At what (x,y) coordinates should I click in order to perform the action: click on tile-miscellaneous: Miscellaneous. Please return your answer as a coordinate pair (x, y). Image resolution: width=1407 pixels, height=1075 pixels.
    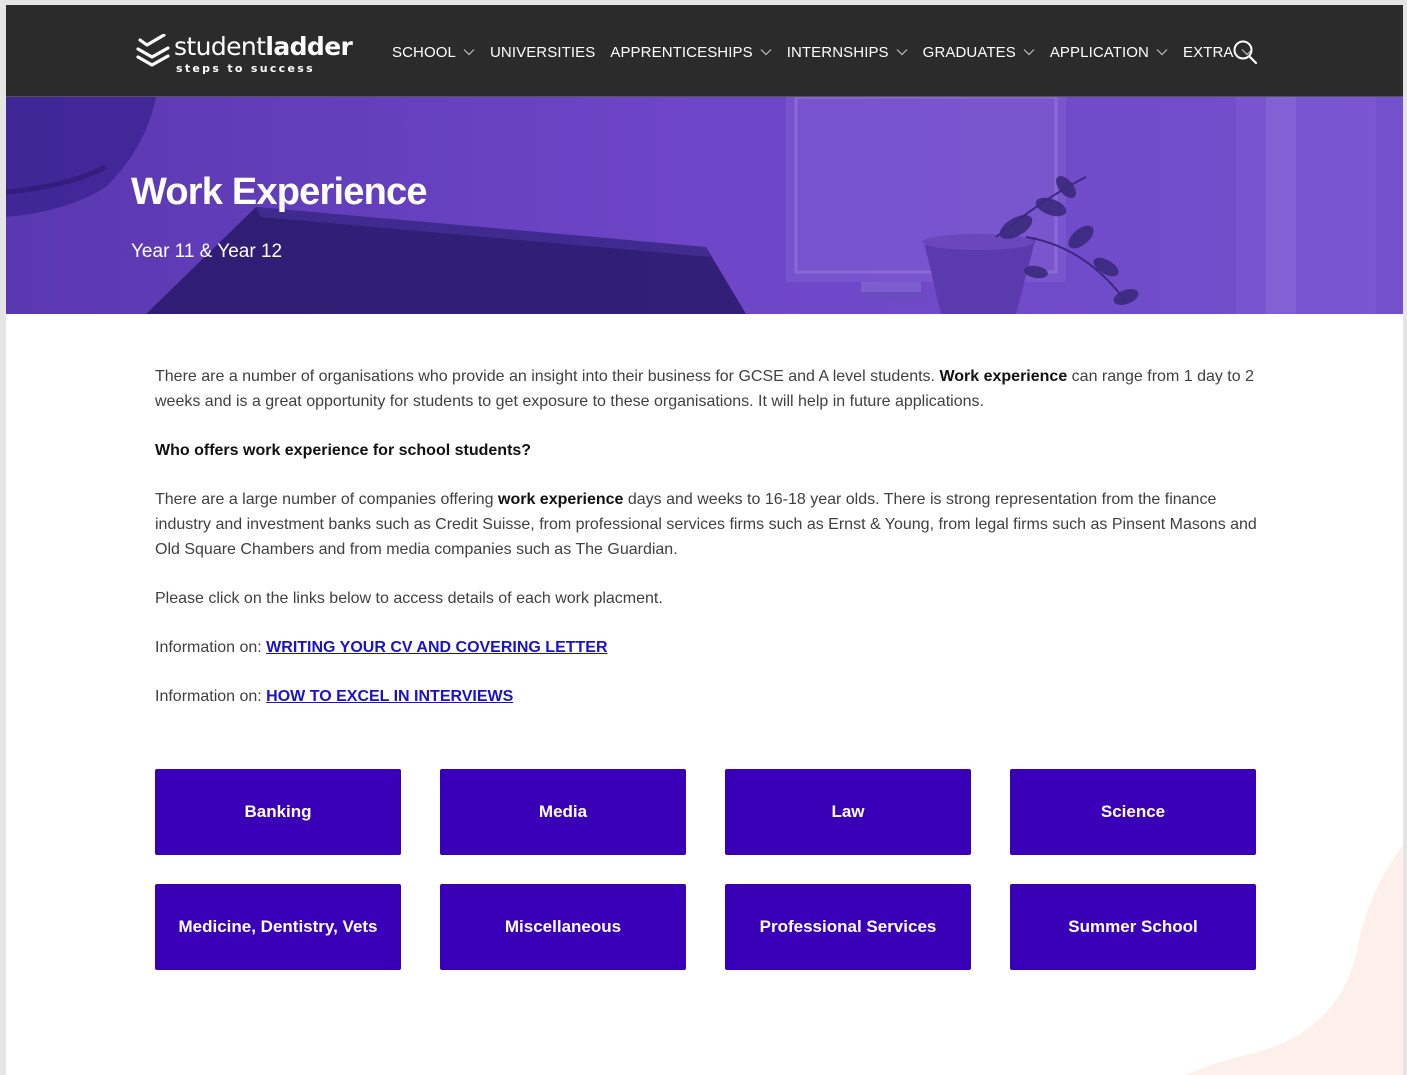
    Looking at the image, I should click on (563, 927).